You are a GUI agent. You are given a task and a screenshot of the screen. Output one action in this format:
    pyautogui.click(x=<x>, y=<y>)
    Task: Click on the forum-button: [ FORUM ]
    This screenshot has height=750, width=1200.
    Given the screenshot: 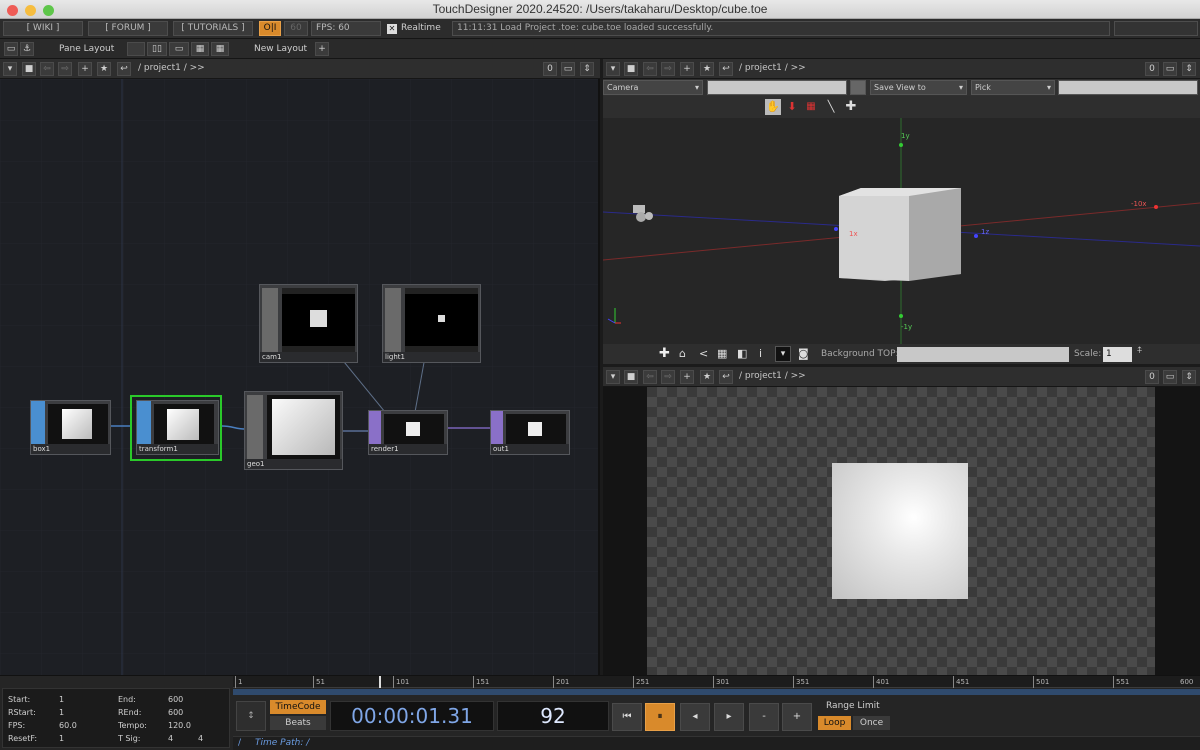 What is the action you would take?
    pyautogui.click(x=128, y=28)
    